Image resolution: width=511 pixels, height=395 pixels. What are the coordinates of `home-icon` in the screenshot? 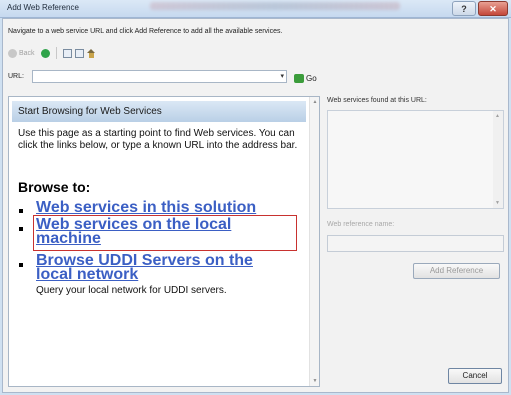 It's located at (91, 53).